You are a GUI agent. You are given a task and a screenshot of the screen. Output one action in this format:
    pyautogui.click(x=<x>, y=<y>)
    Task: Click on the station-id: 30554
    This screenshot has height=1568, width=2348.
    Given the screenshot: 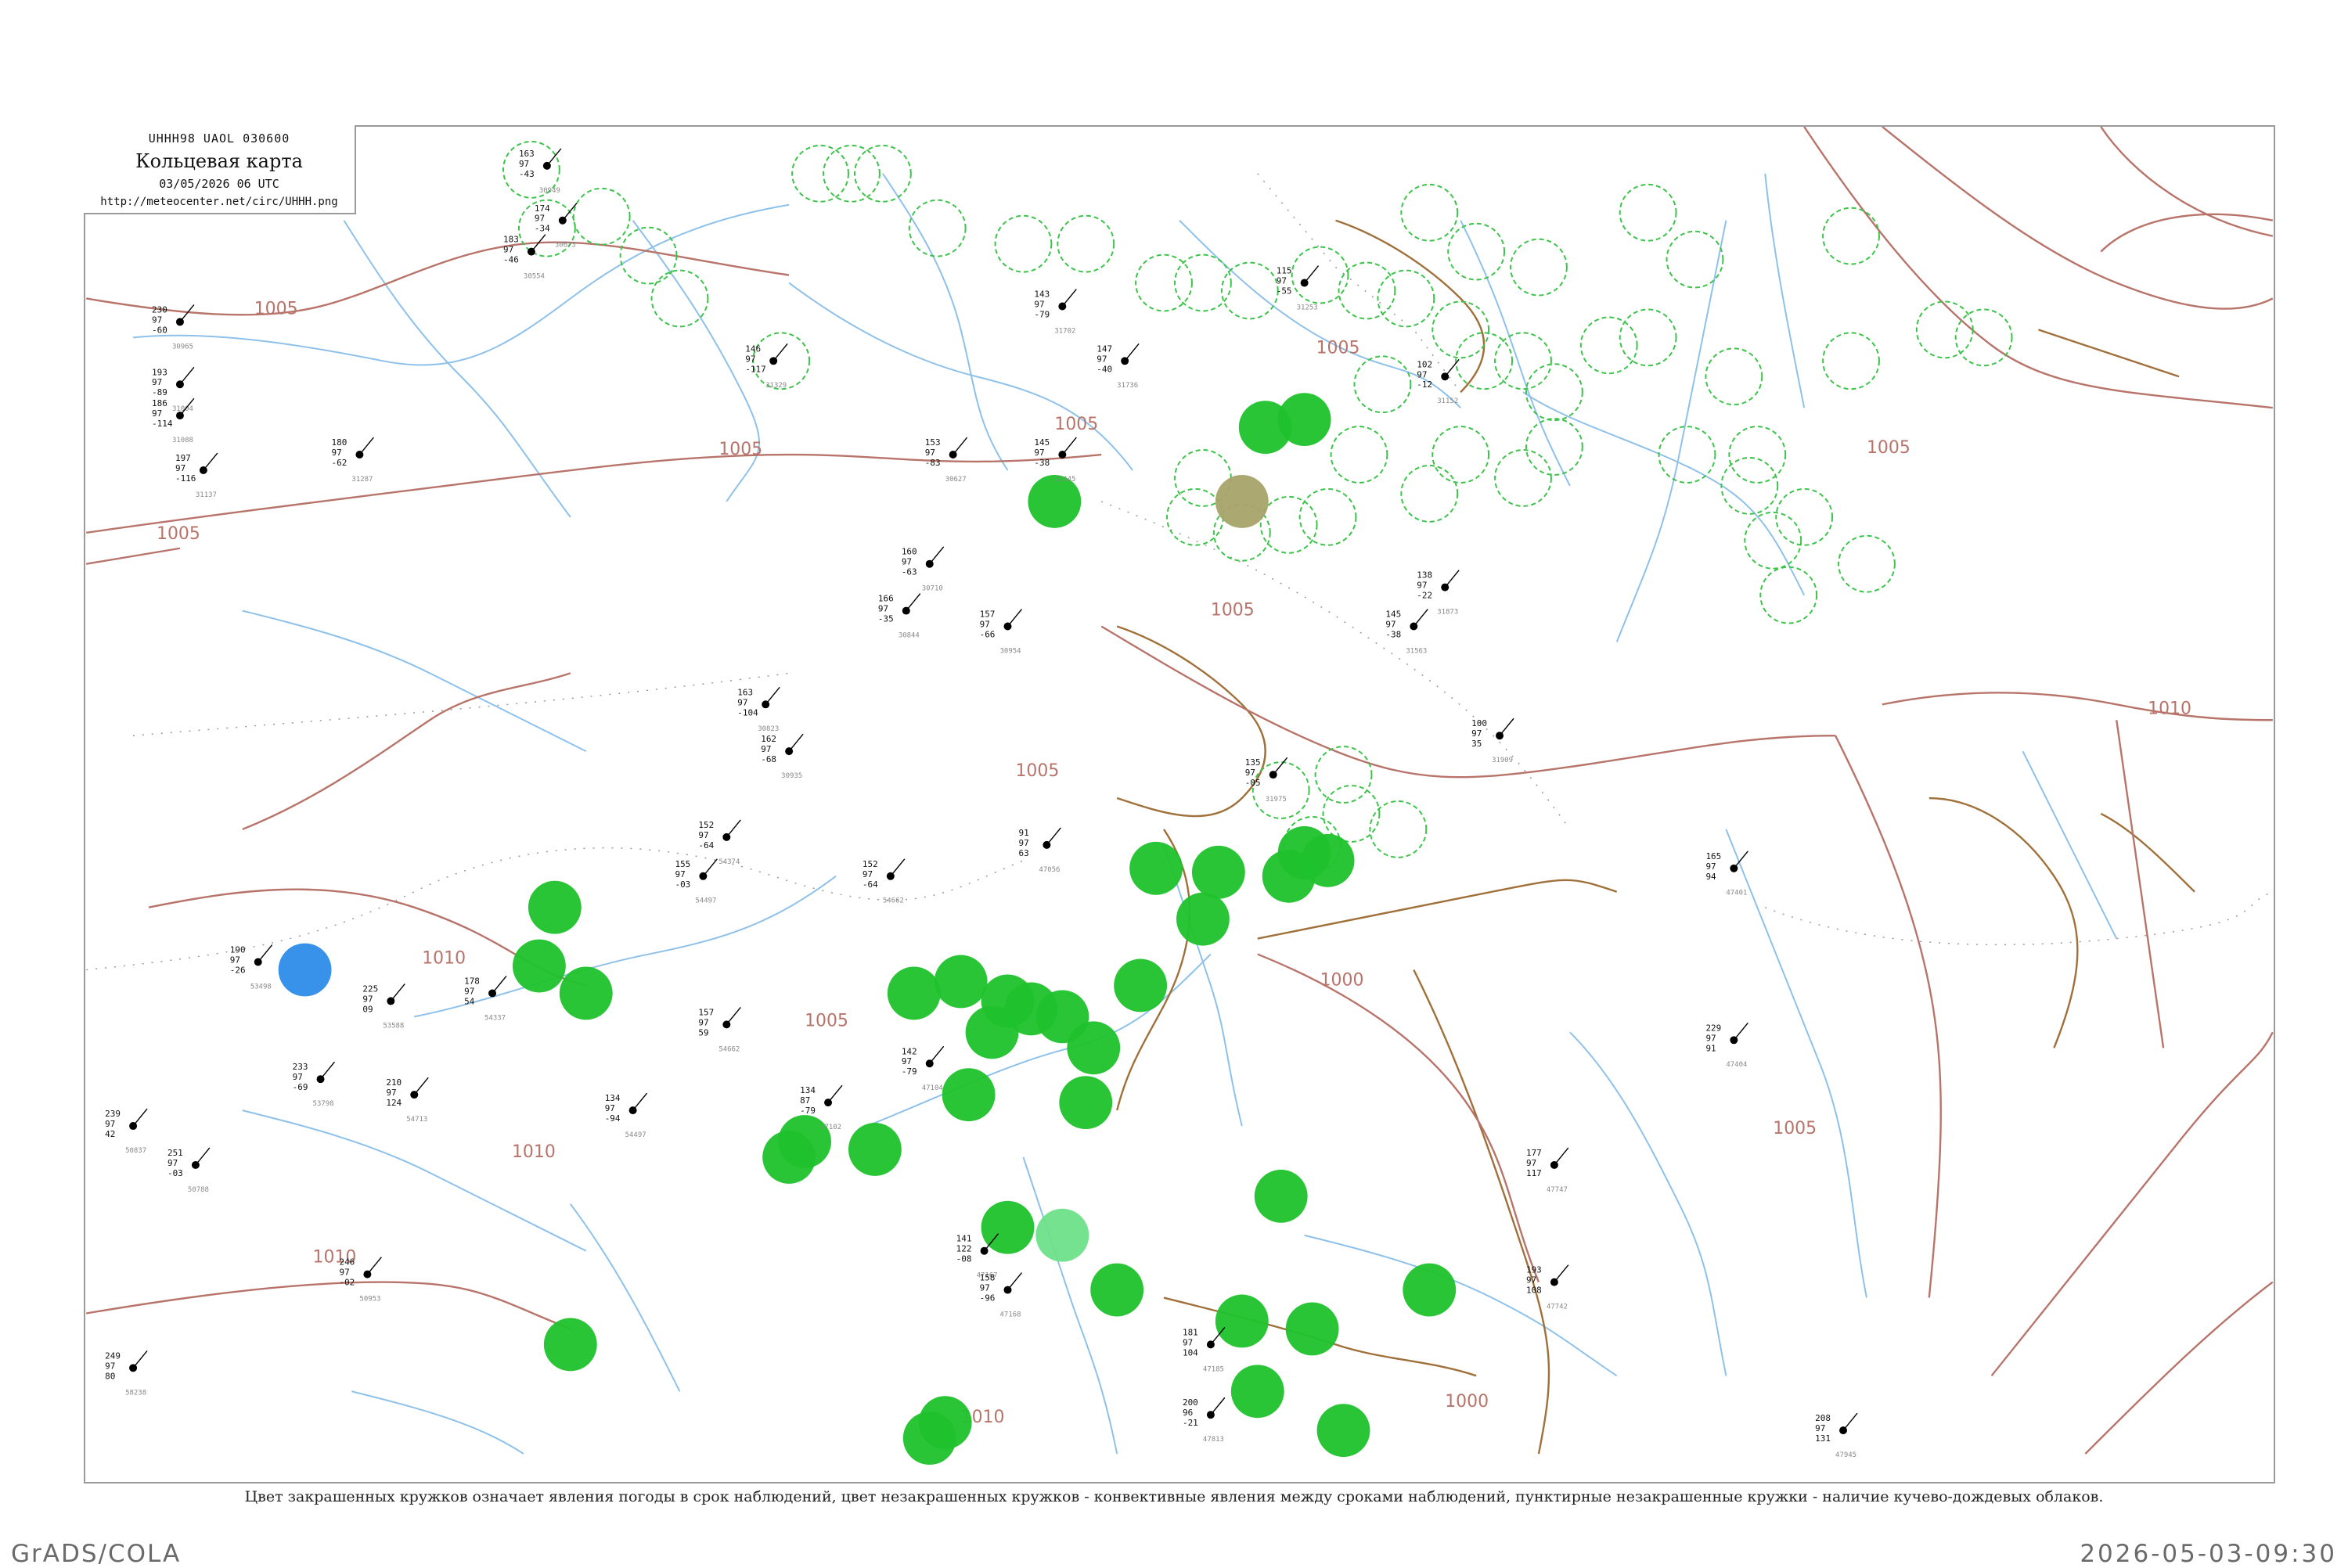 What is the action you would take?
    pyautogui.click(x=534, y=277)
    